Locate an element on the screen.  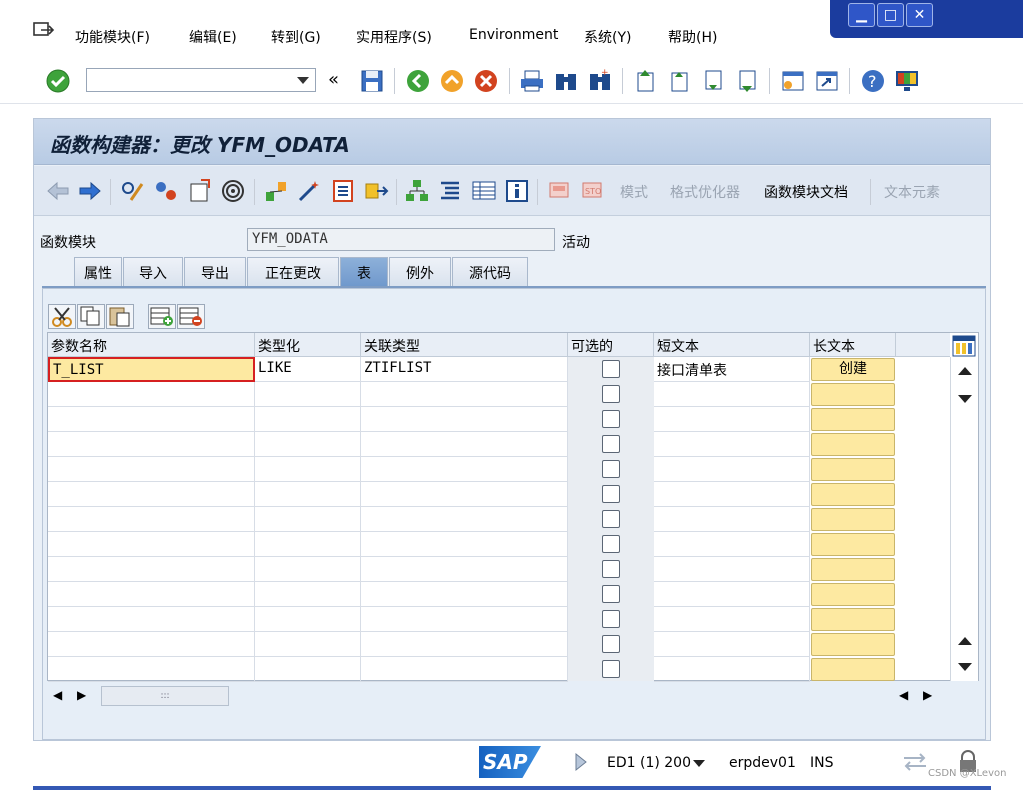
find-icon is located at coordinates (566, 81).